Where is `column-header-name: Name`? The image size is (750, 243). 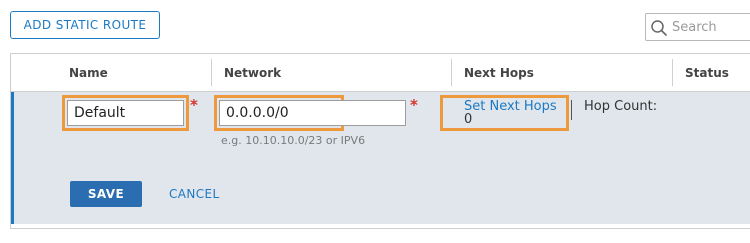
column-header-name: Name is located at coordinates (88, 73).